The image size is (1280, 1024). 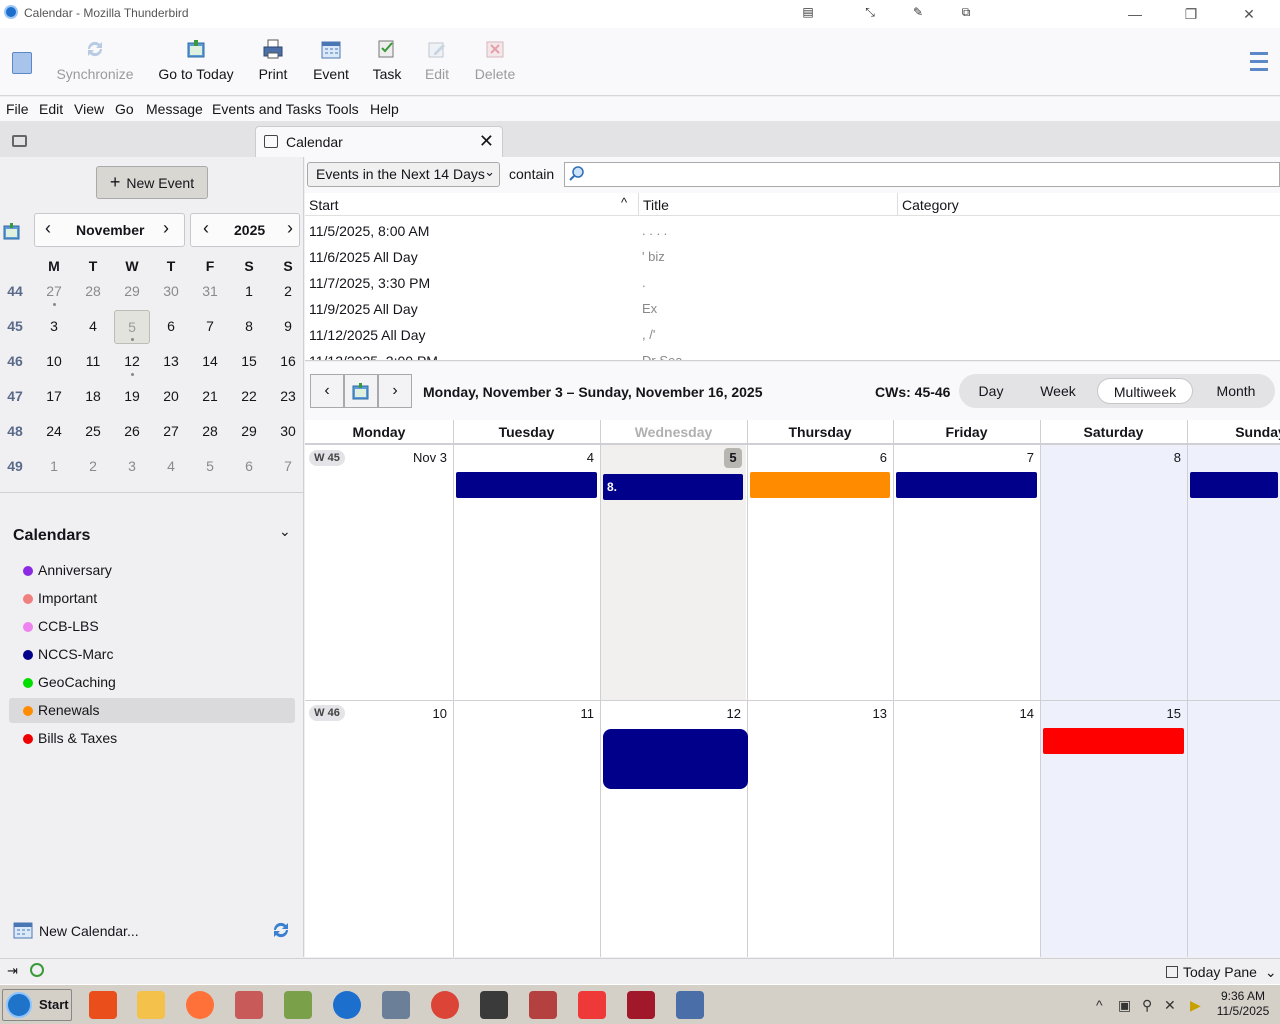 I want to click on column-title: Title, so click(x=656, y=205).